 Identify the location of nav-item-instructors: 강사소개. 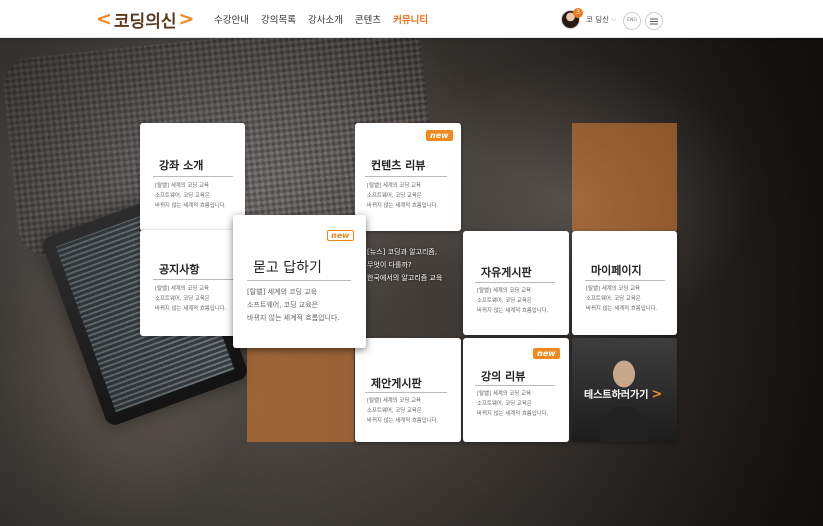
(325, 19).